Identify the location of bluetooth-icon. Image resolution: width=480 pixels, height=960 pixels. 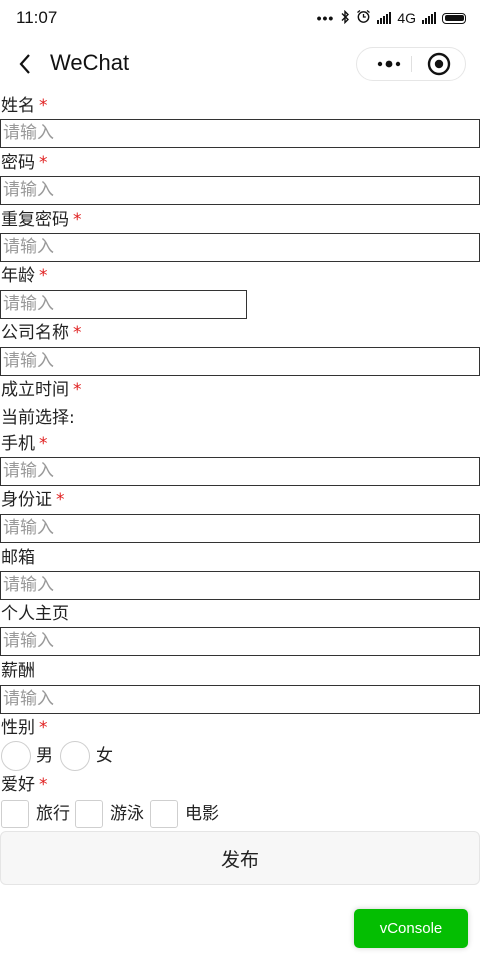
(345, 18).